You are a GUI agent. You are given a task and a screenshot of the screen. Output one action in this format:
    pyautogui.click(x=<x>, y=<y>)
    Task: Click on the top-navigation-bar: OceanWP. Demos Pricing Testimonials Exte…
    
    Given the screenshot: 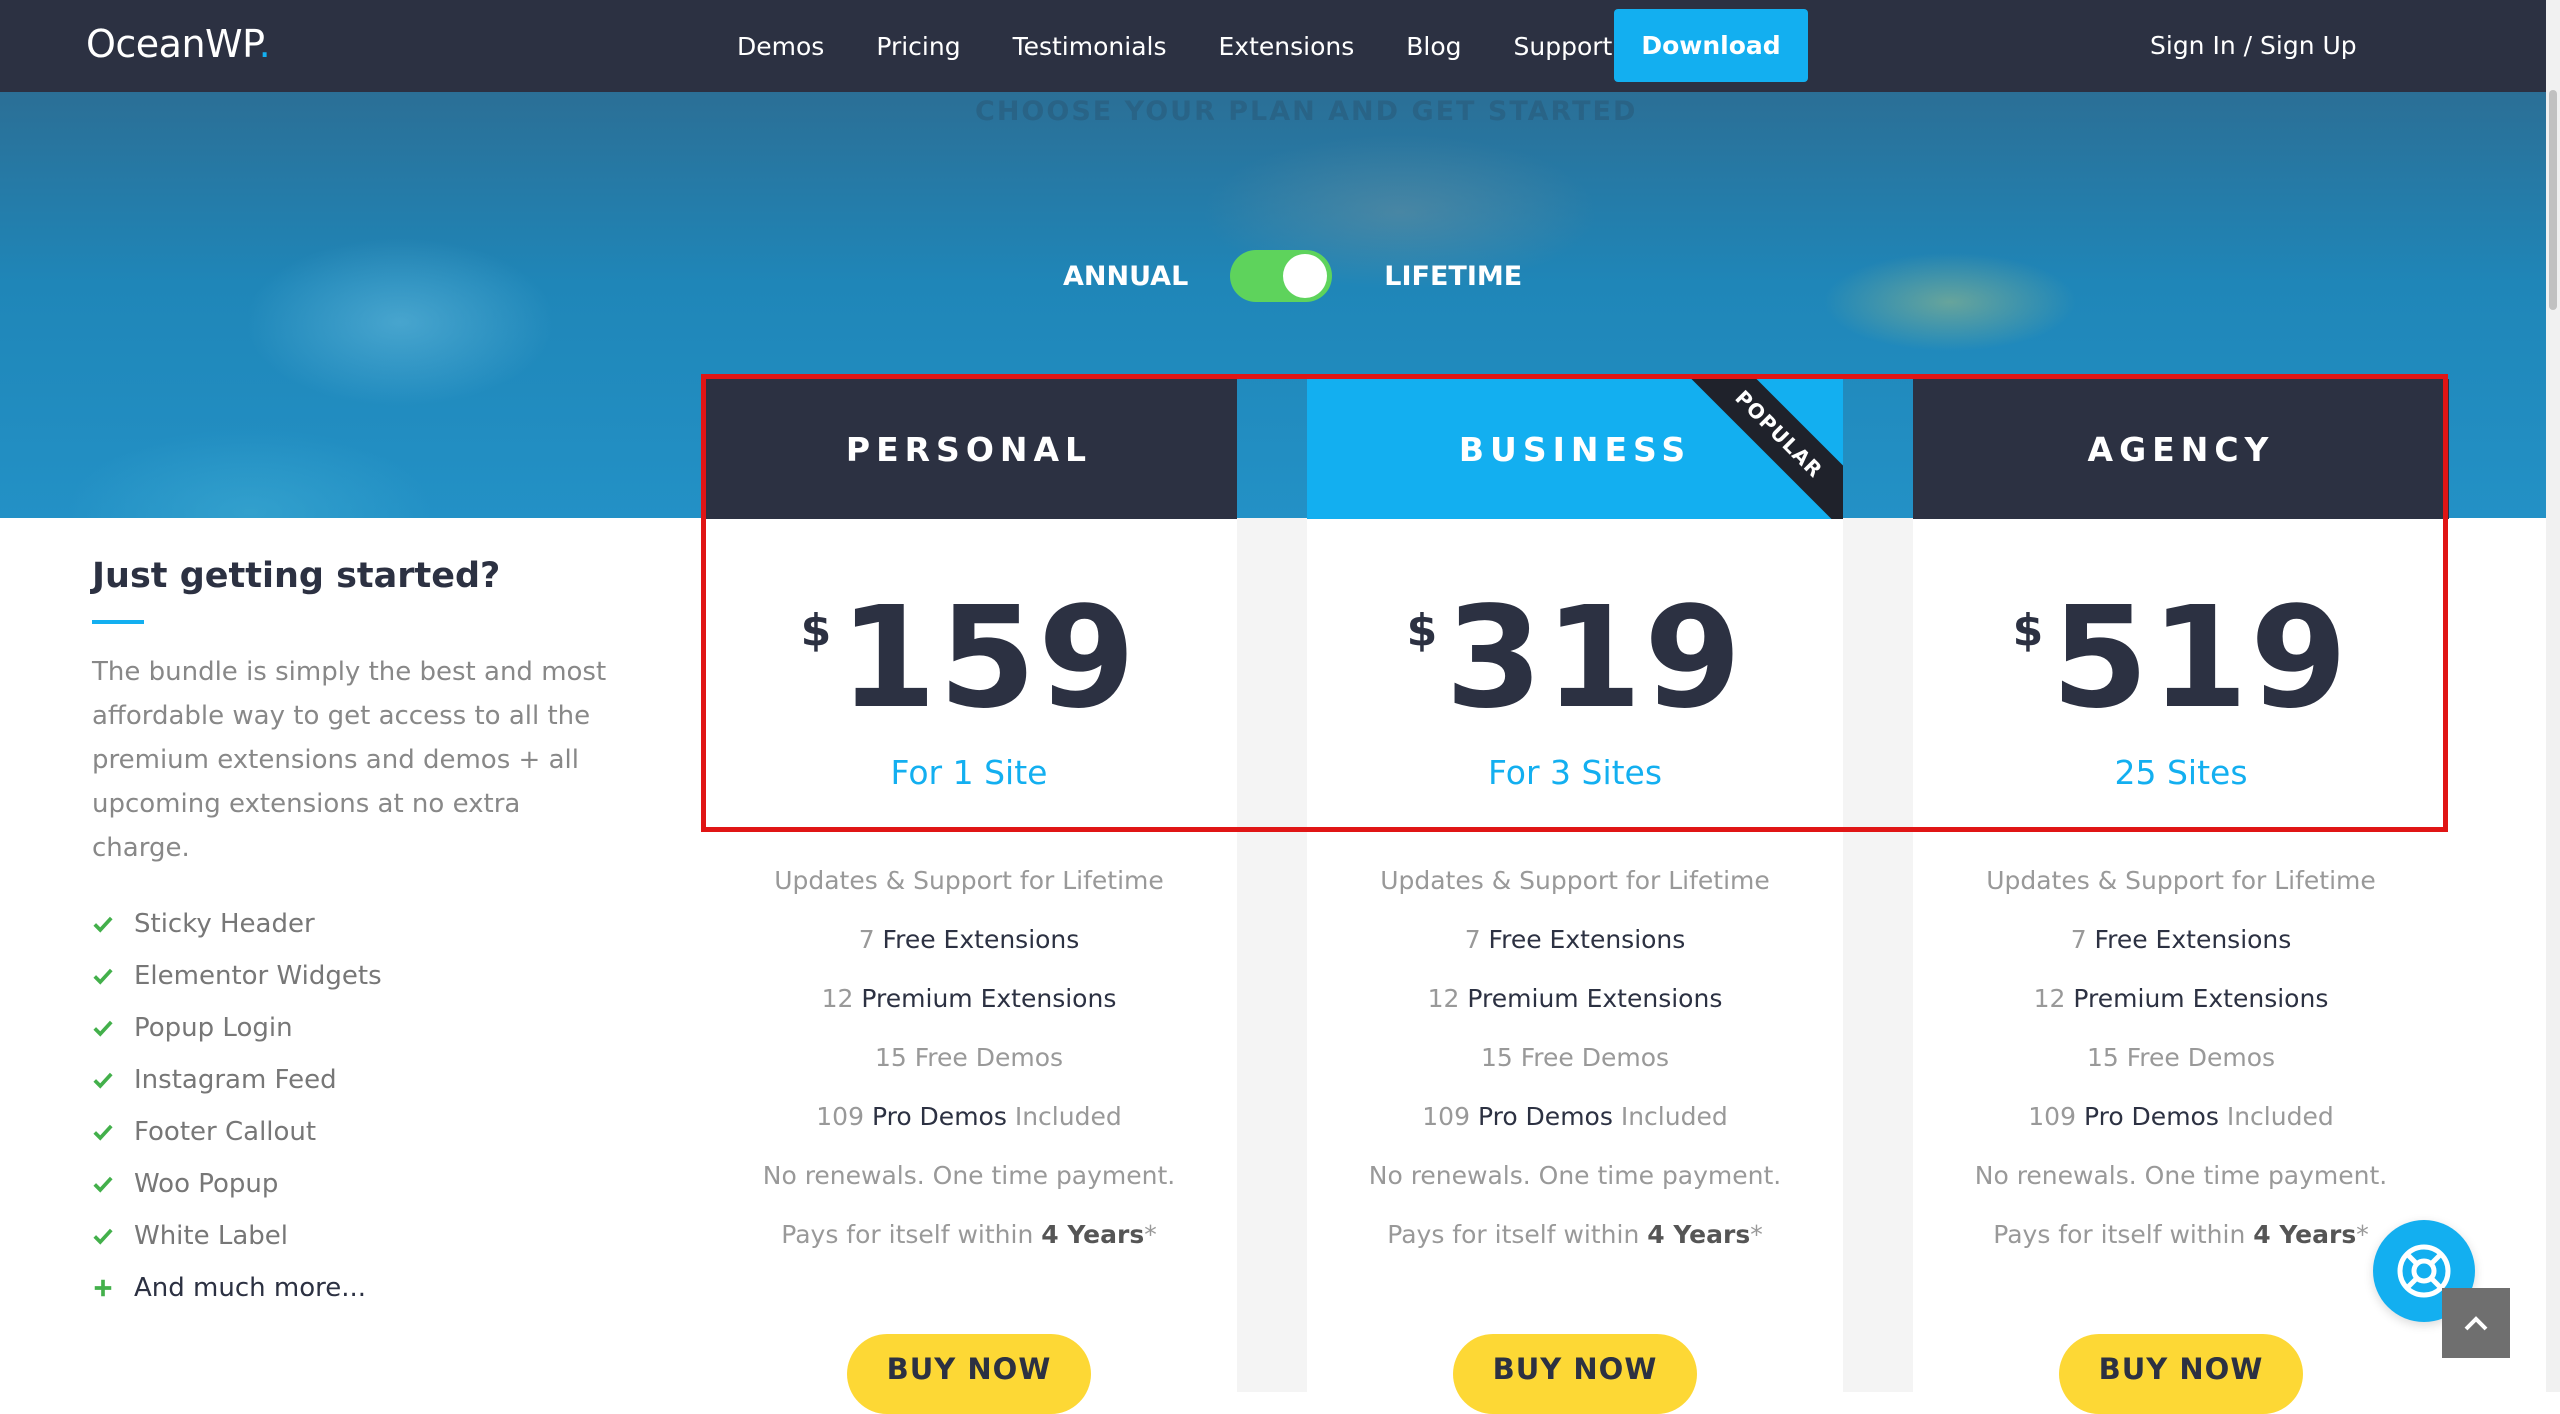 What is the action you would take?
    pyautogui.click(x=1273, y=46)
    